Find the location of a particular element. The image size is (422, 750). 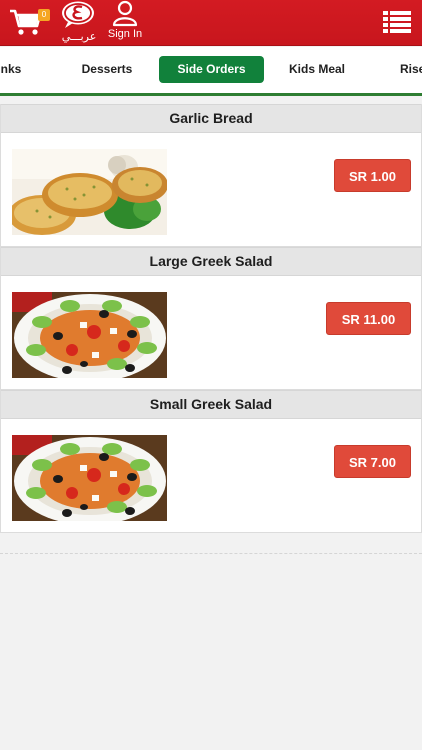

sign-in-button: Sign In is located at coordinates (125, 22).